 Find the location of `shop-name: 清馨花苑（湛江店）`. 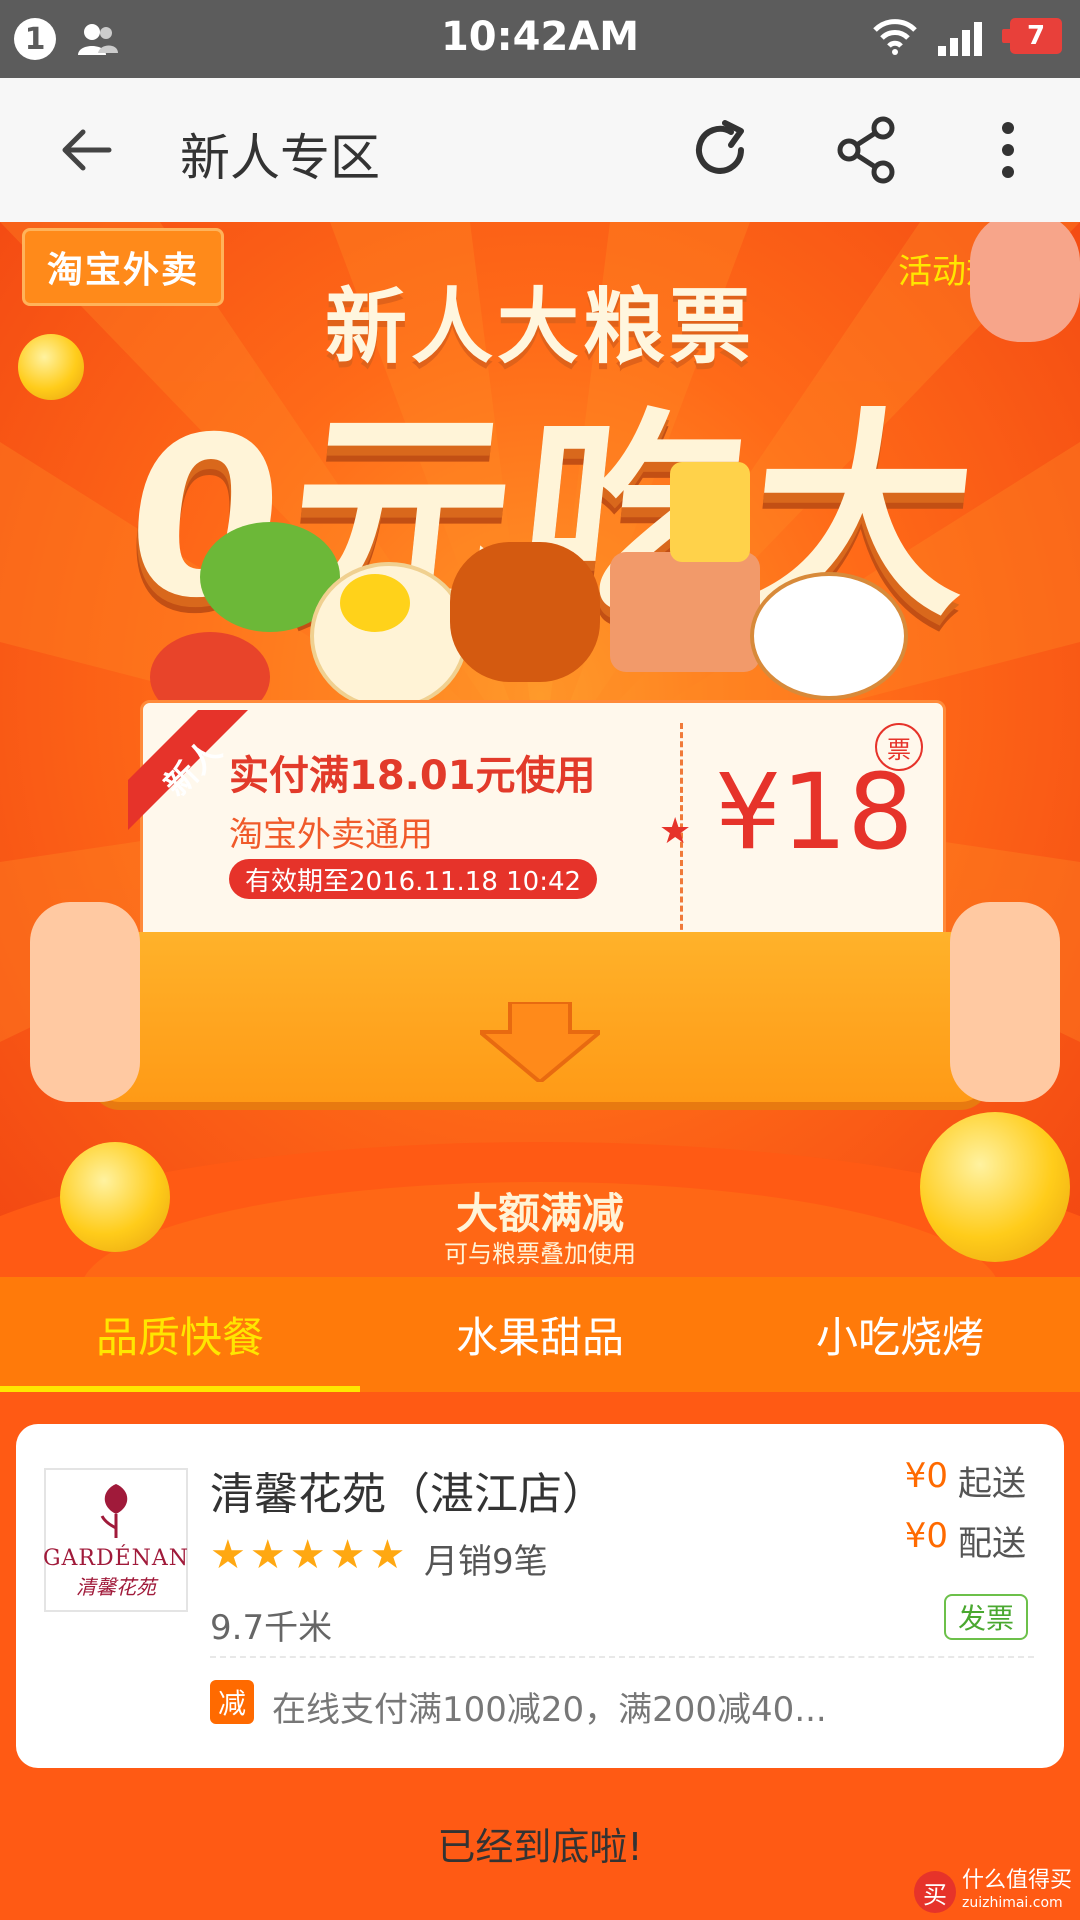

shop-name: 清馨花苑（湛江店） is located at coordinates (408, 1494).